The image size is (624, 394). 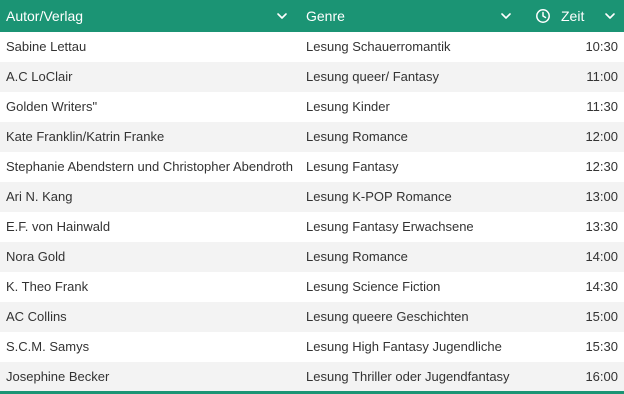 What do you see at coordinates (601, 286) in the screenshot?
I see `time-cell: 14:30` at bounding box center [601, 286].